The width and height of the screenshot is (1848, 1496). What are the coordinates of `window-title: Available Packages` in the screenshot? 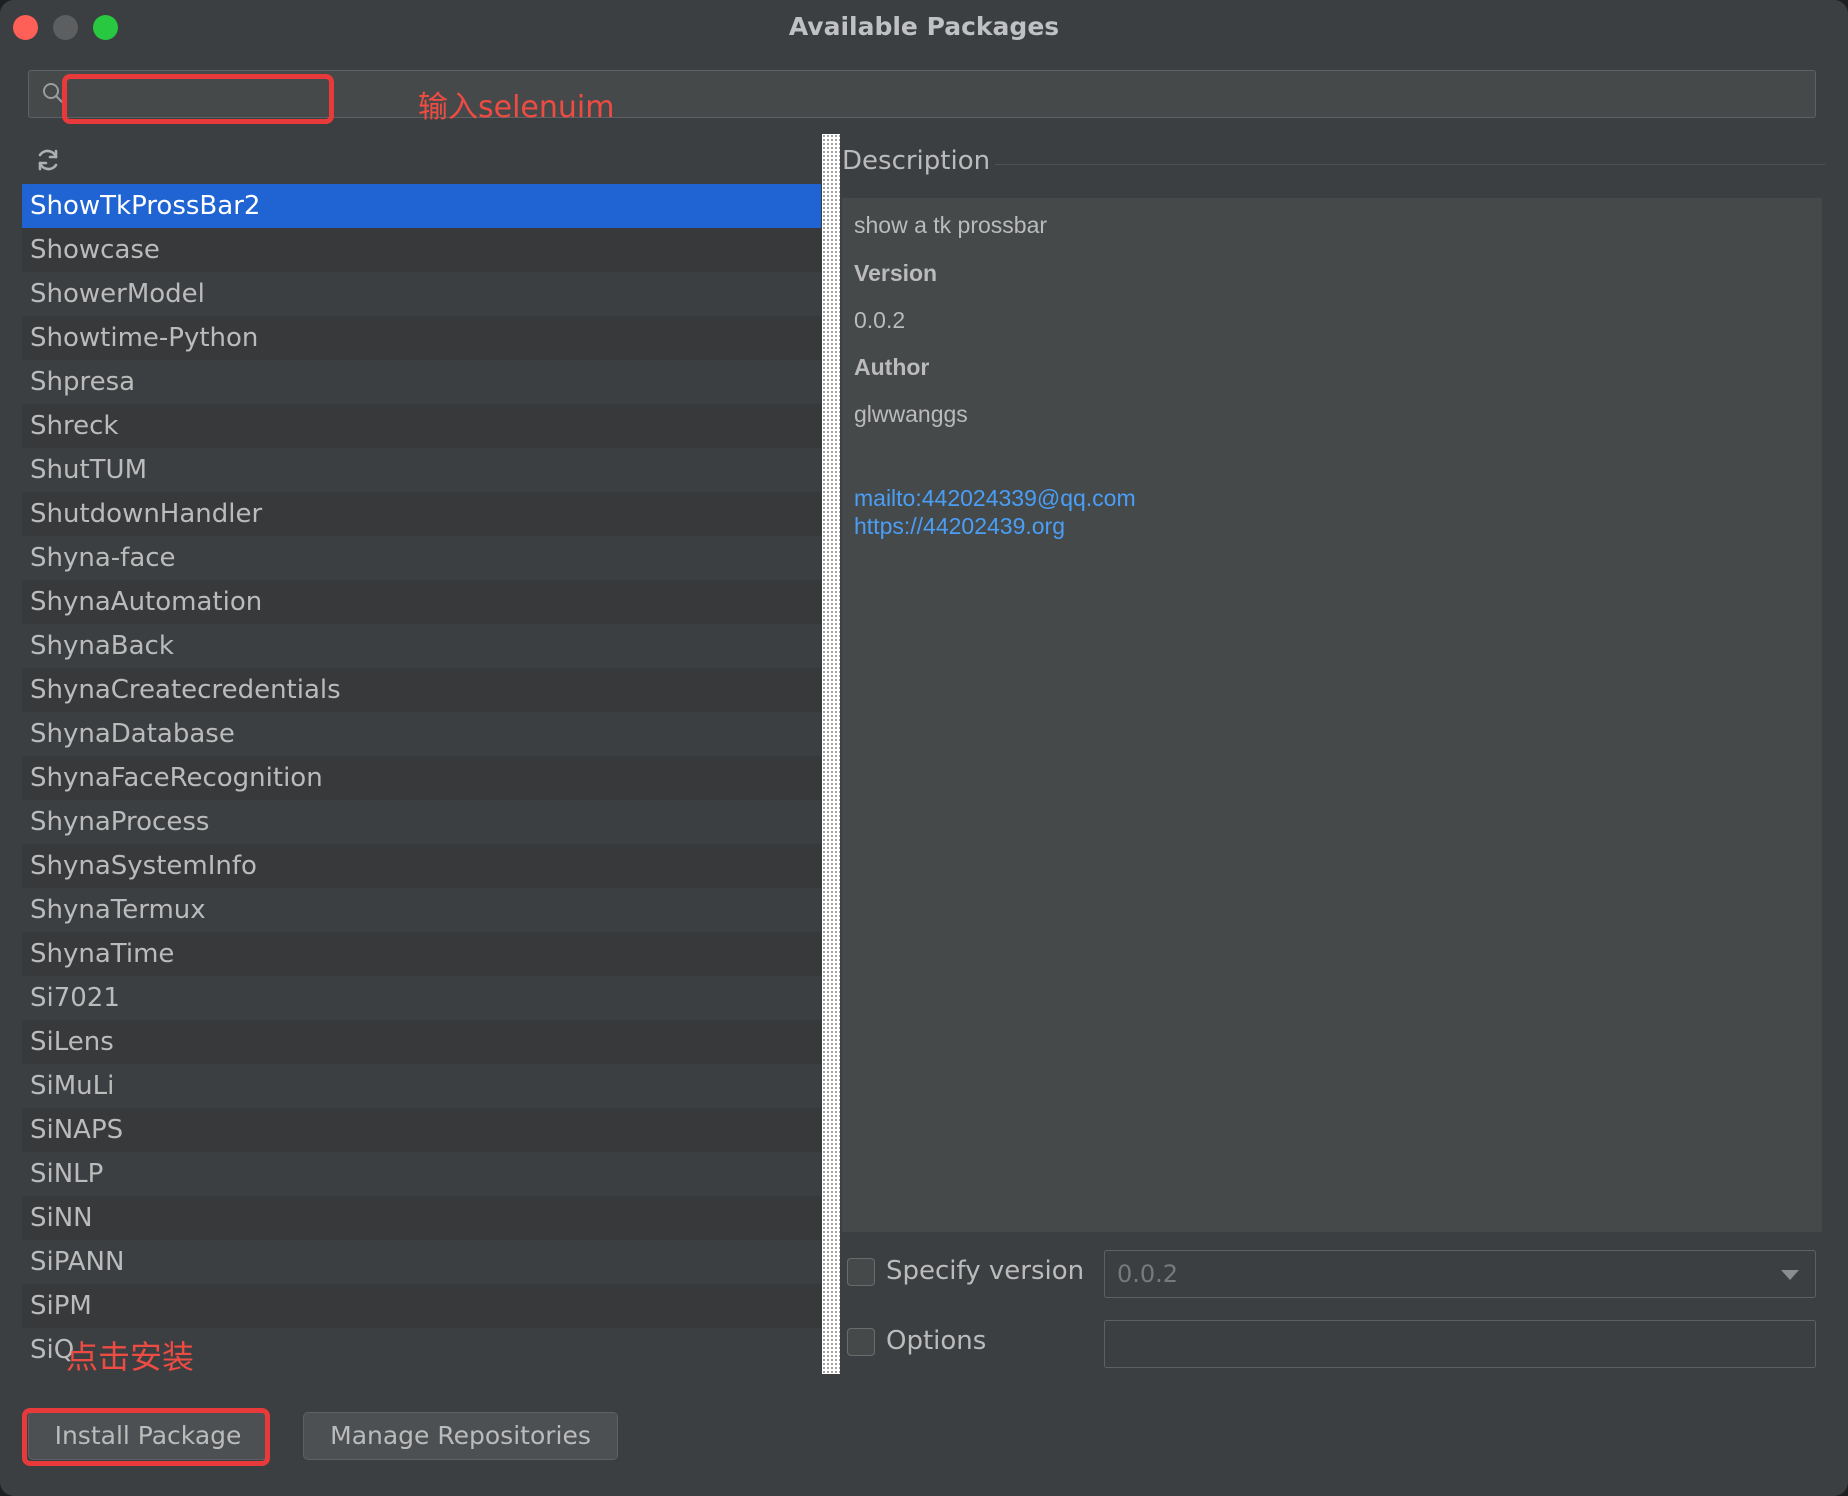 It's located at (924, 26).